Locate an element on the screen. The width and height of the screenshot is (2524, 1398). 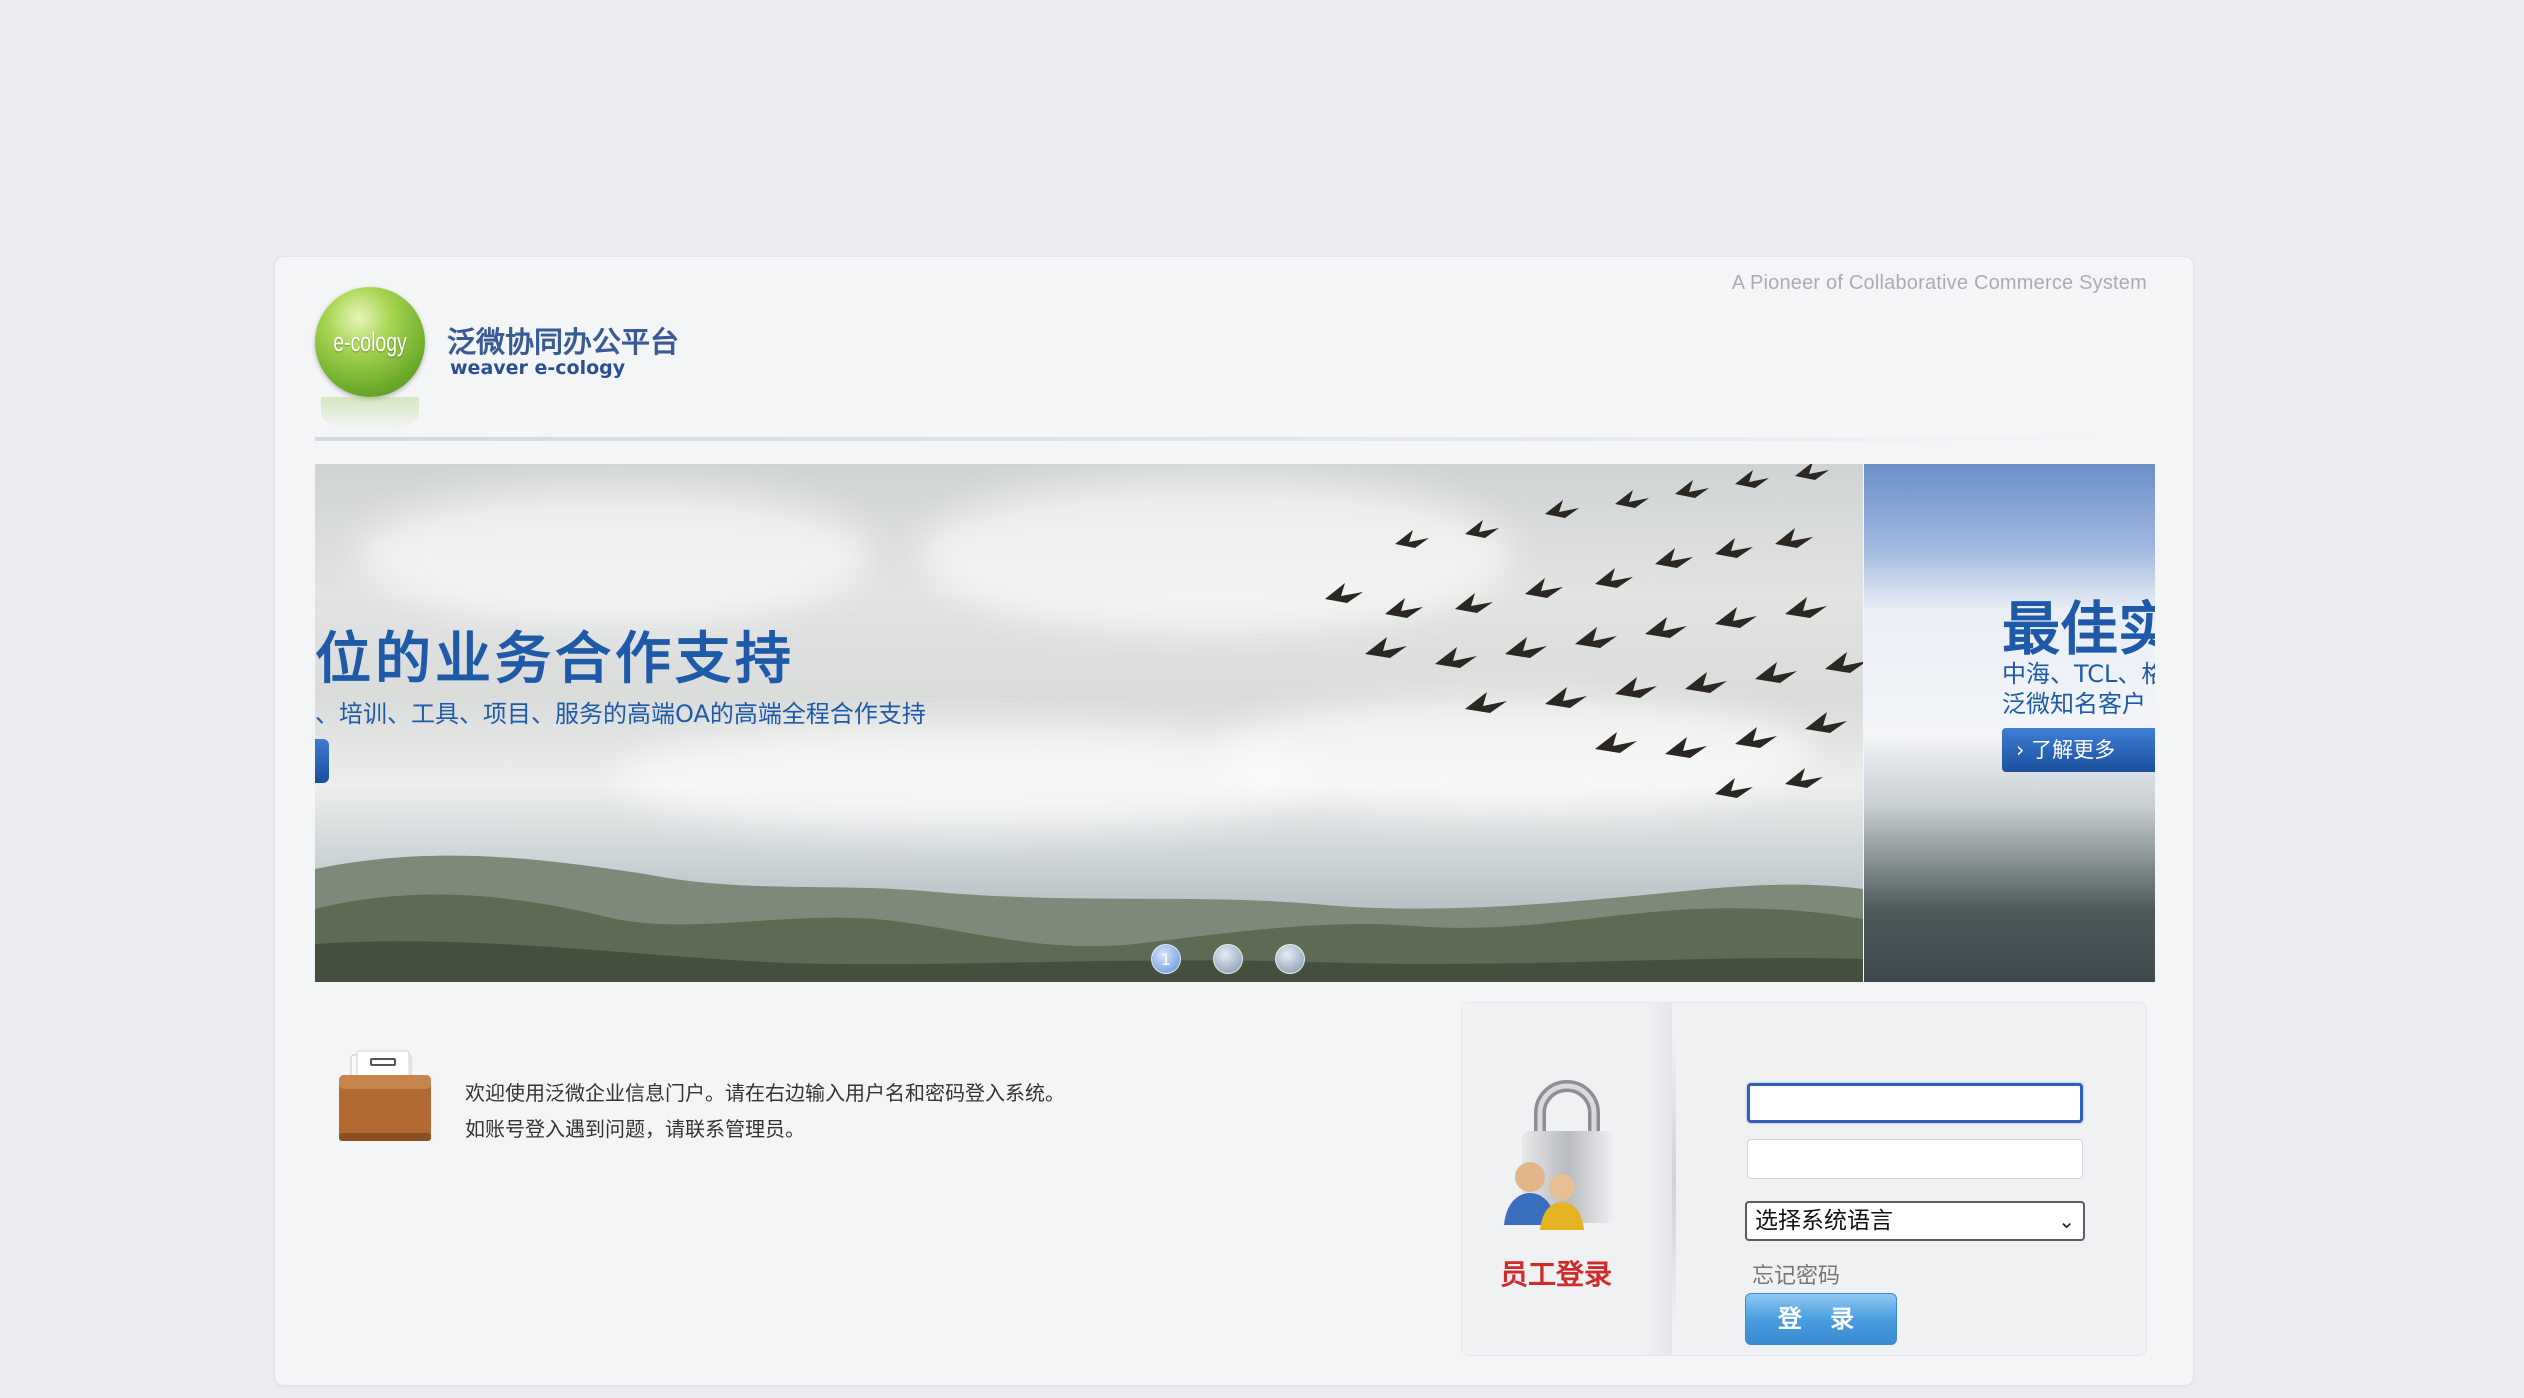
banner-more-button is located at coordinates (322, 761).